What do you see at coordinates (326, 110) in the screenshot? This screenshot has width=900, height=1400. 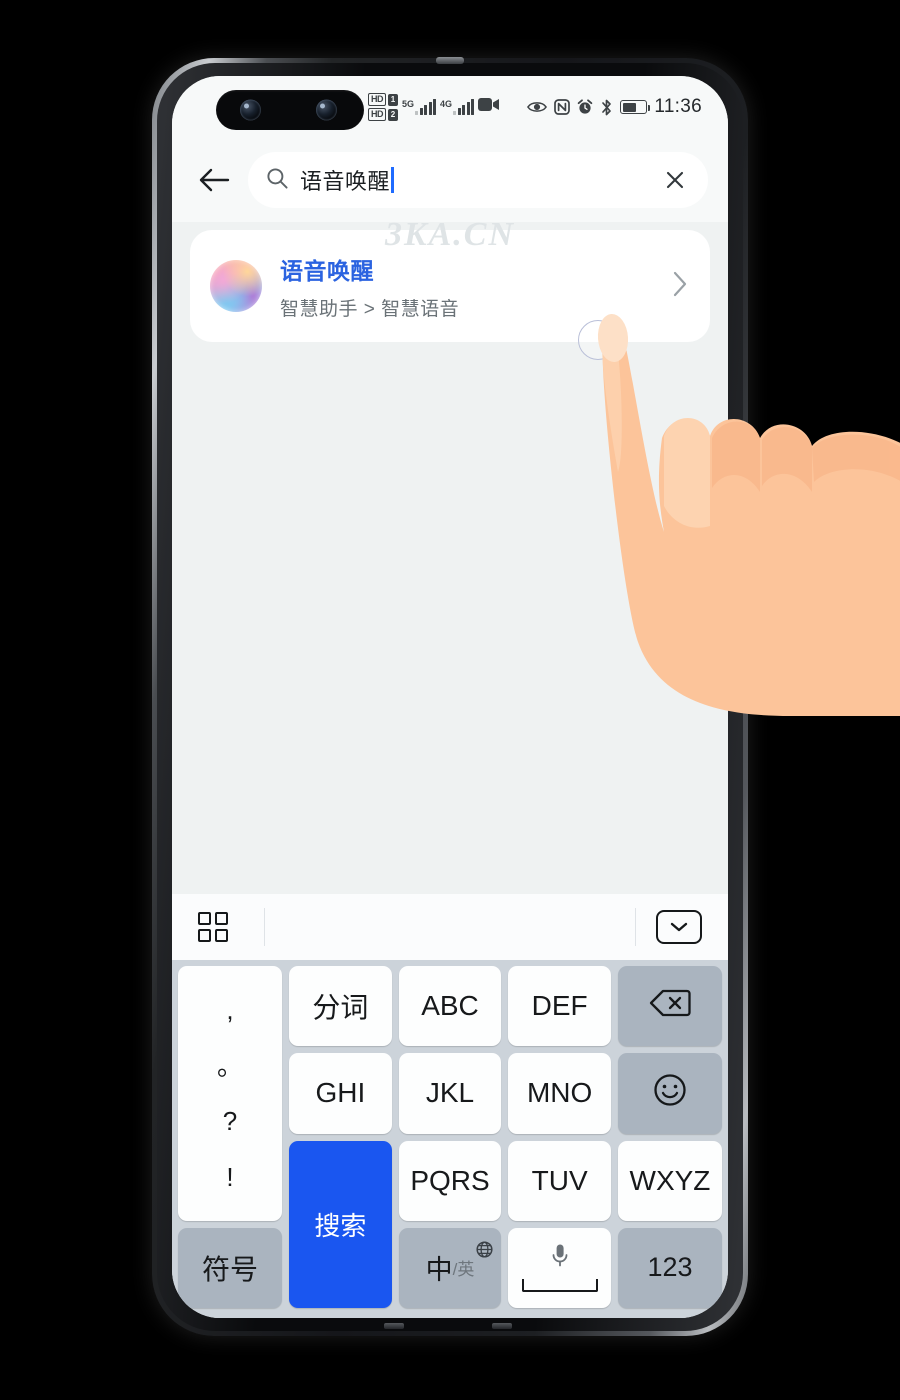 I see `front-camera-lens-right` at bounding box center [326, 110].